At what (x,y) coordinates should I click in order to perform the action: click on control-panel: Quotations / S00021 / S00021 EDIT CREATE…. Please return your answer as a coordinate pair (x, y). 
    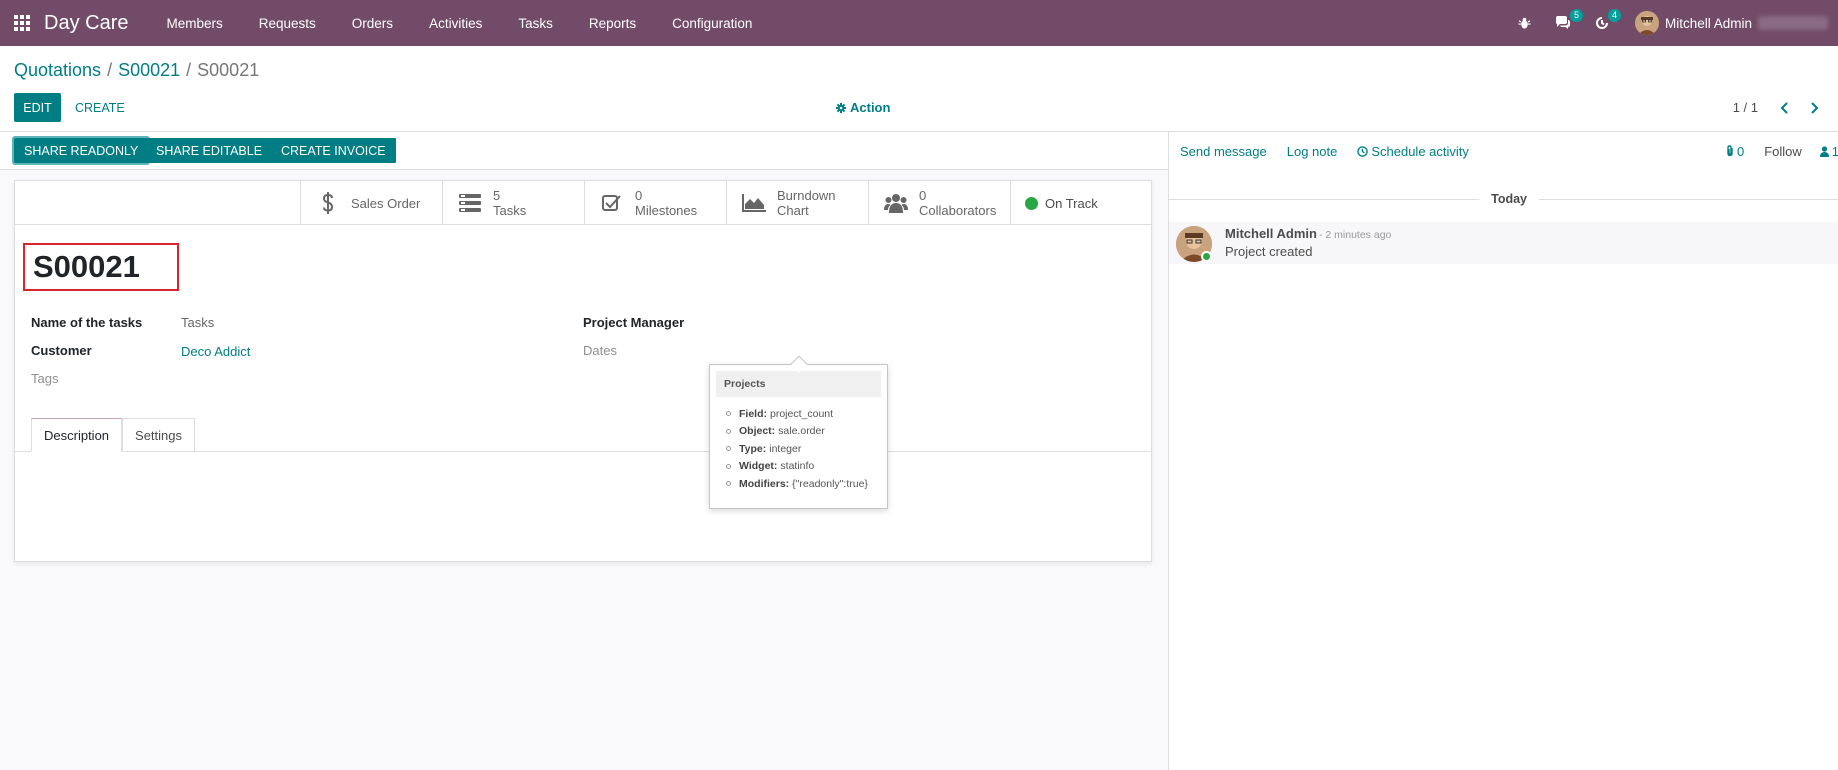
    Looking at the image, I should click on (919, 89).